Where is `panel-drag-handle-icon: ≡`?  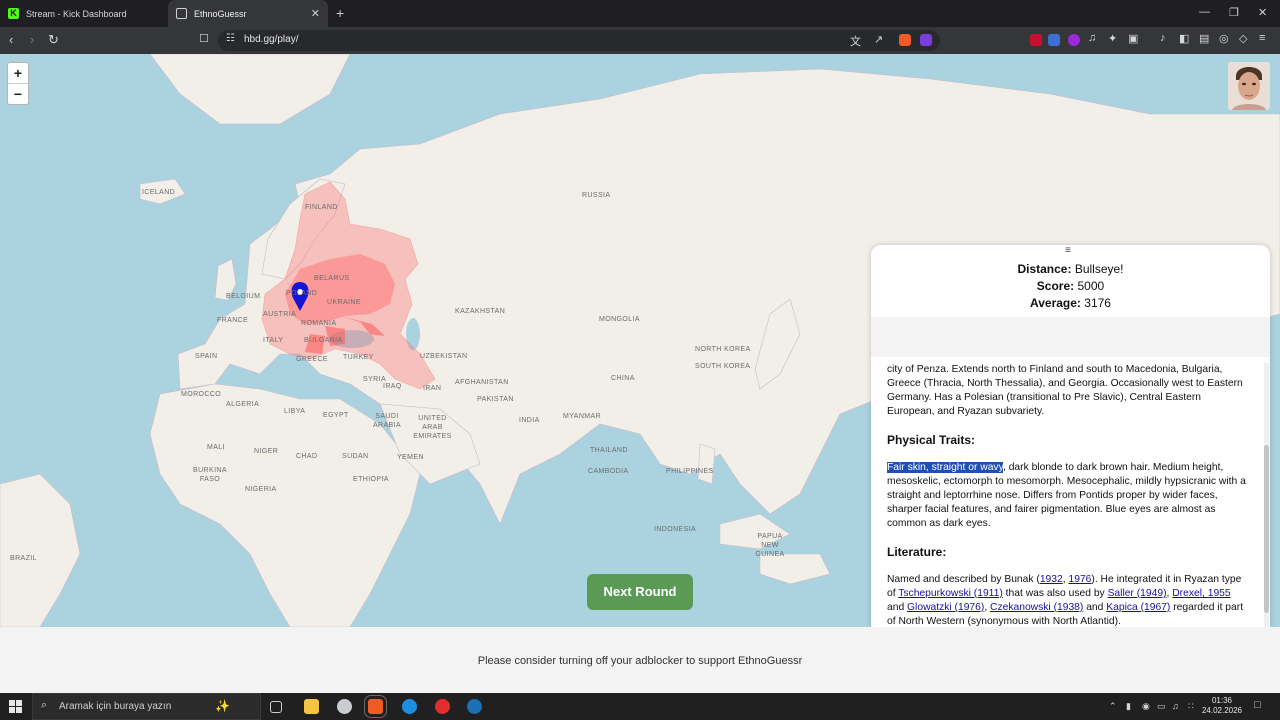 panel-drag-handle-icon: ≡ is located at coordinates (1068, 250).